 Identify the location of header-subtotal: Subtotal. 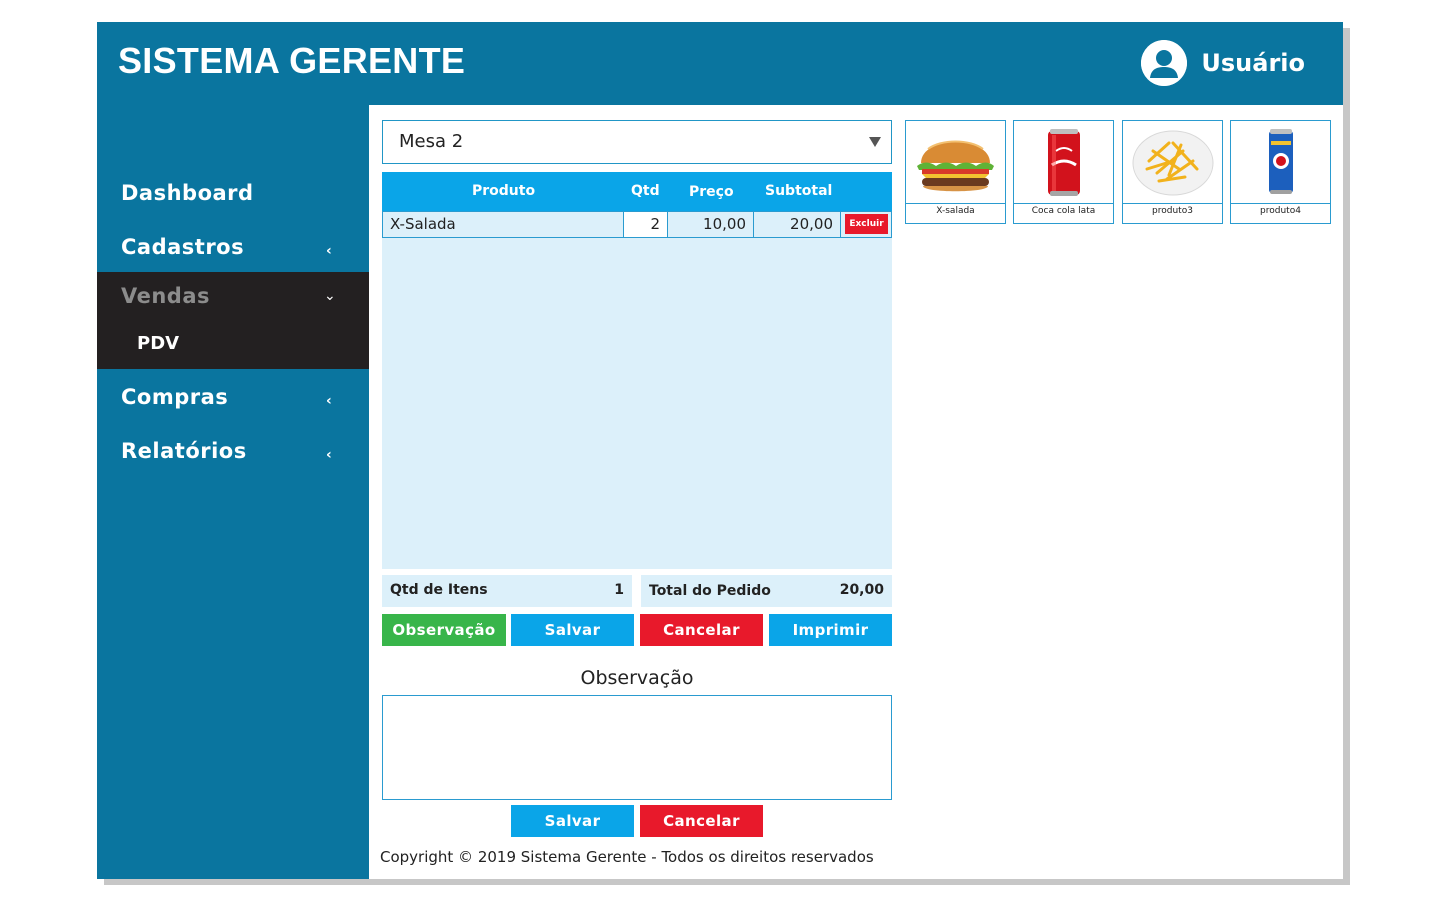
(799, 191).